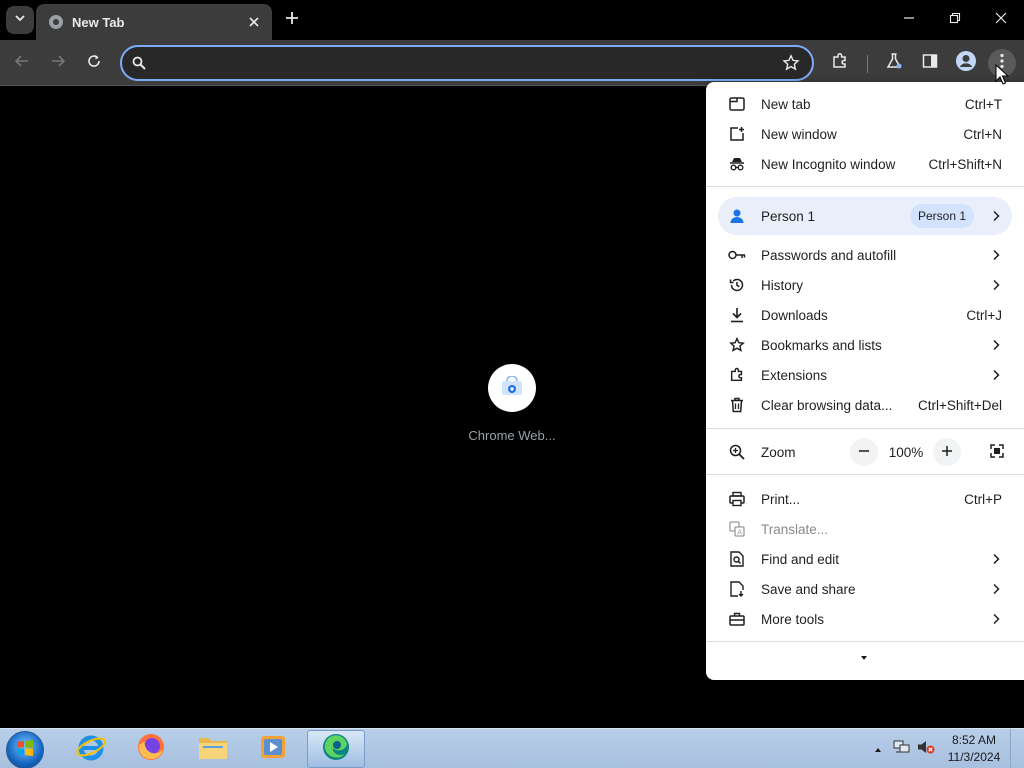 This screenshot has width=1024, height=768. What do you see at coordinates (254, 22) in the screenshot?
I see `tab-close-icon` at bounding box center [254, 22].